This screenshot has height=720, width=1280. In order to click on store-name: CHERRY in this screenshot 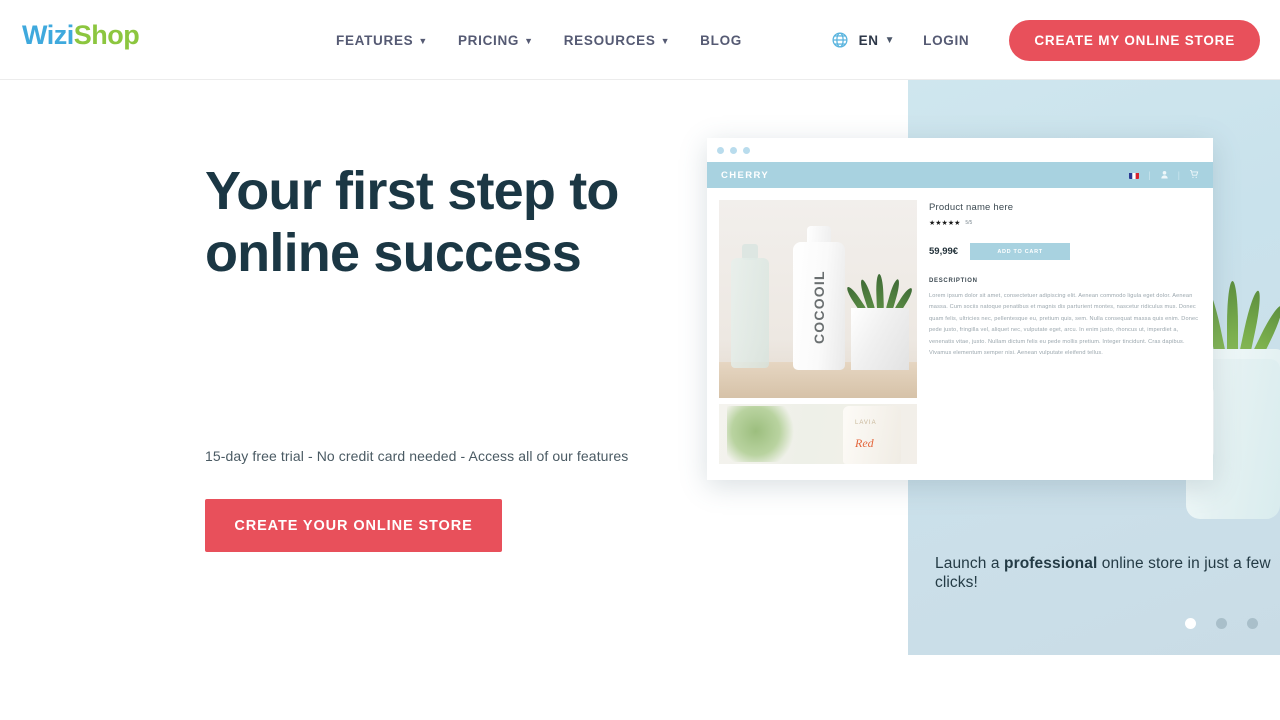, I will do `click(745, 175)`.